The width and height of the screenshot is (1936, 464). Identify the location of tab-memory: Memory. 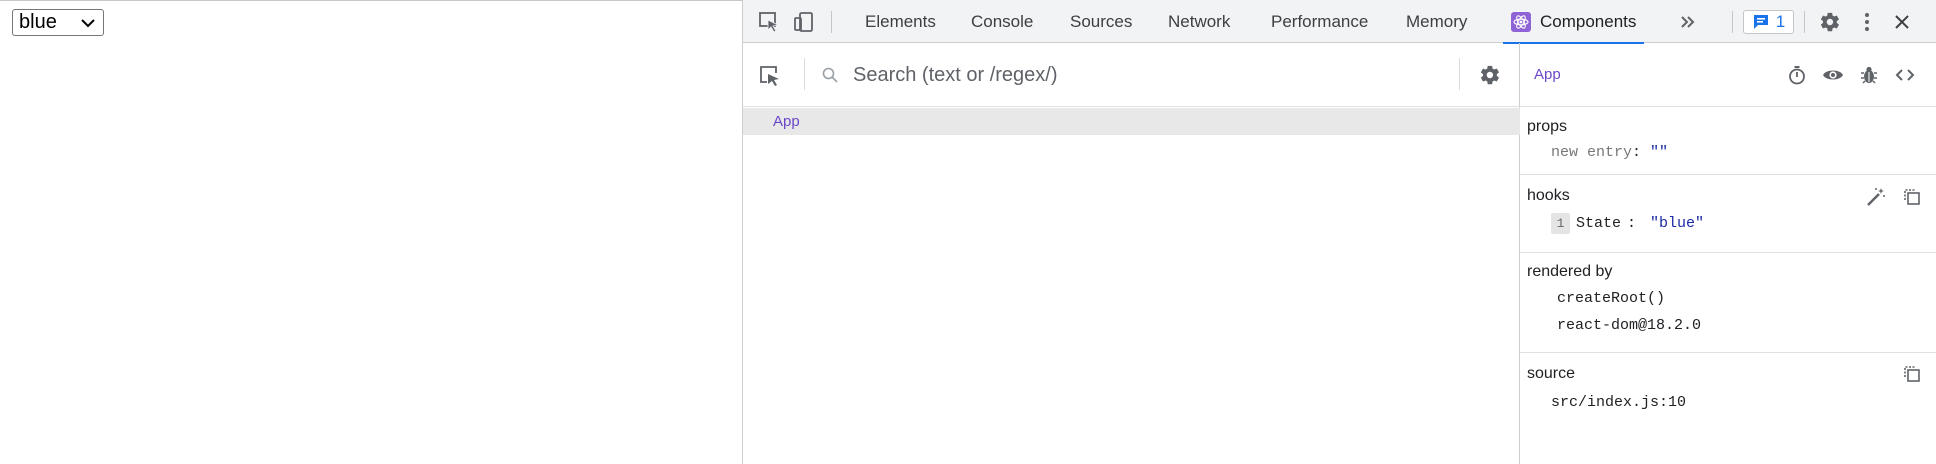
(1436, 21).